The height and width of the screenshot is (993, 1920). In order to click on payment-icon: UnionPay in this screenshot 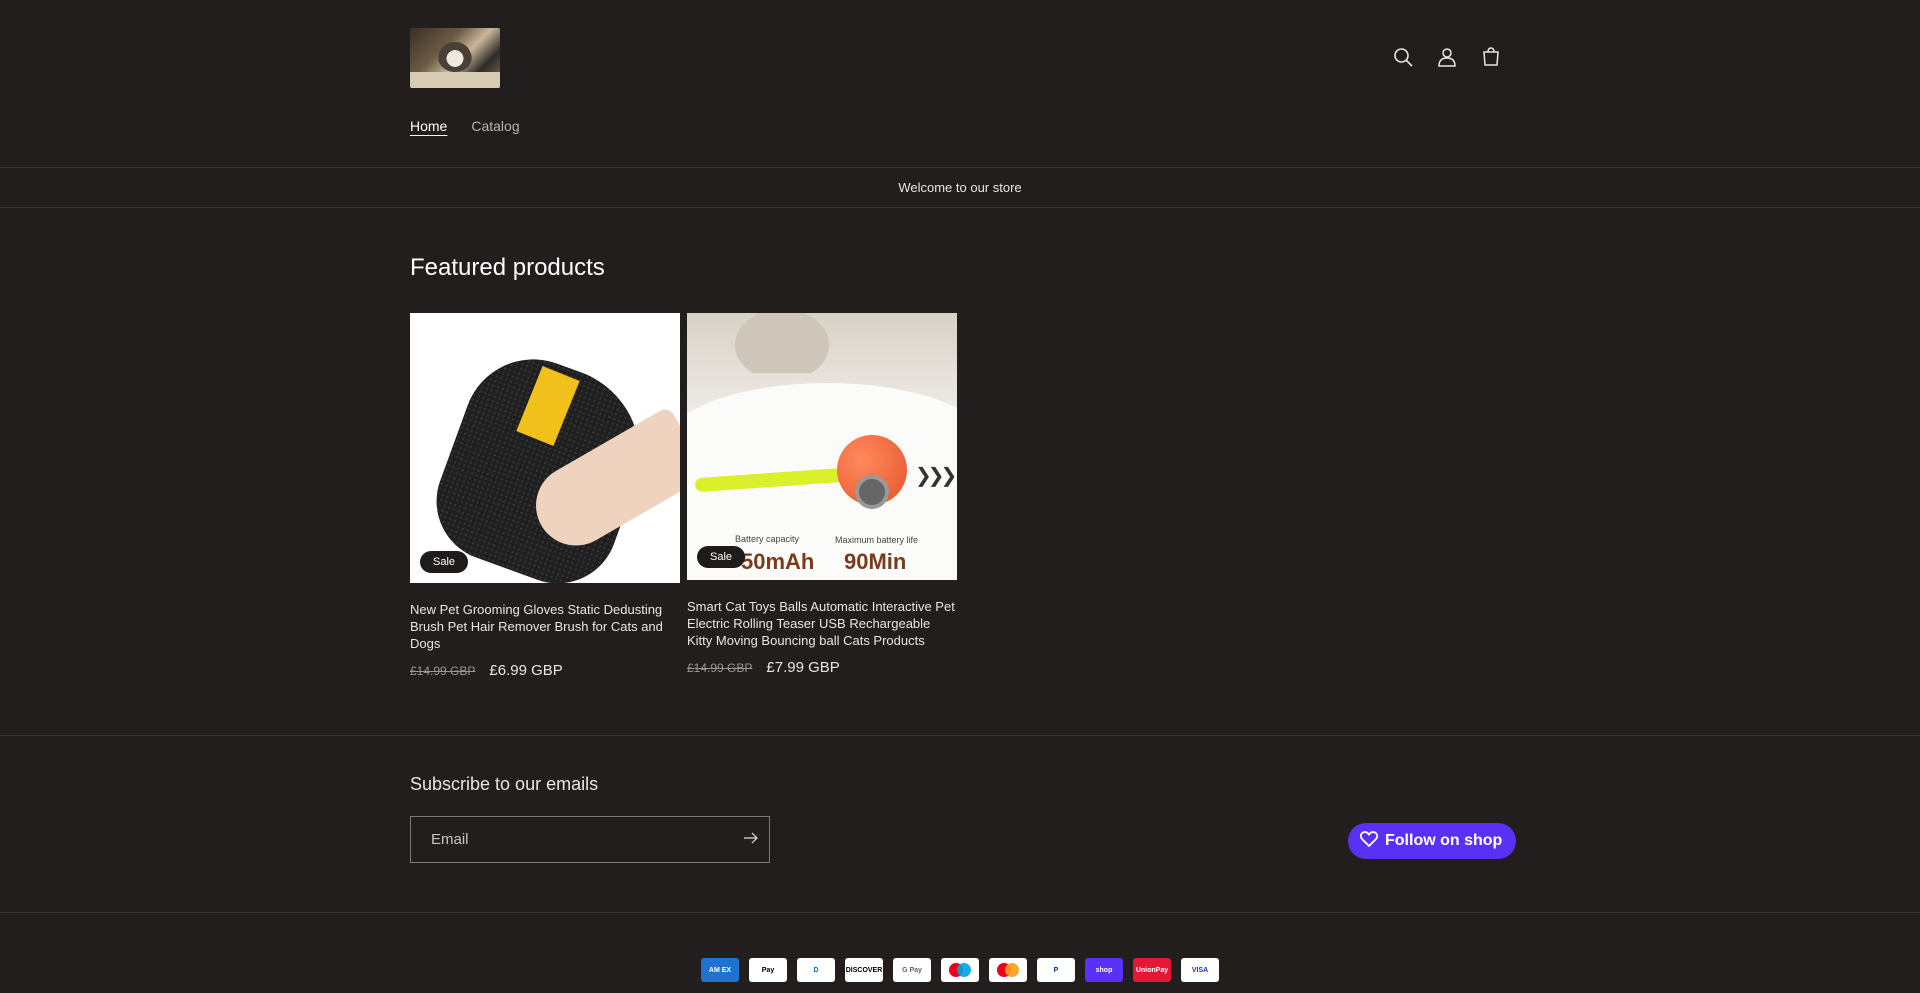, I will do `click(1152, 970)`.